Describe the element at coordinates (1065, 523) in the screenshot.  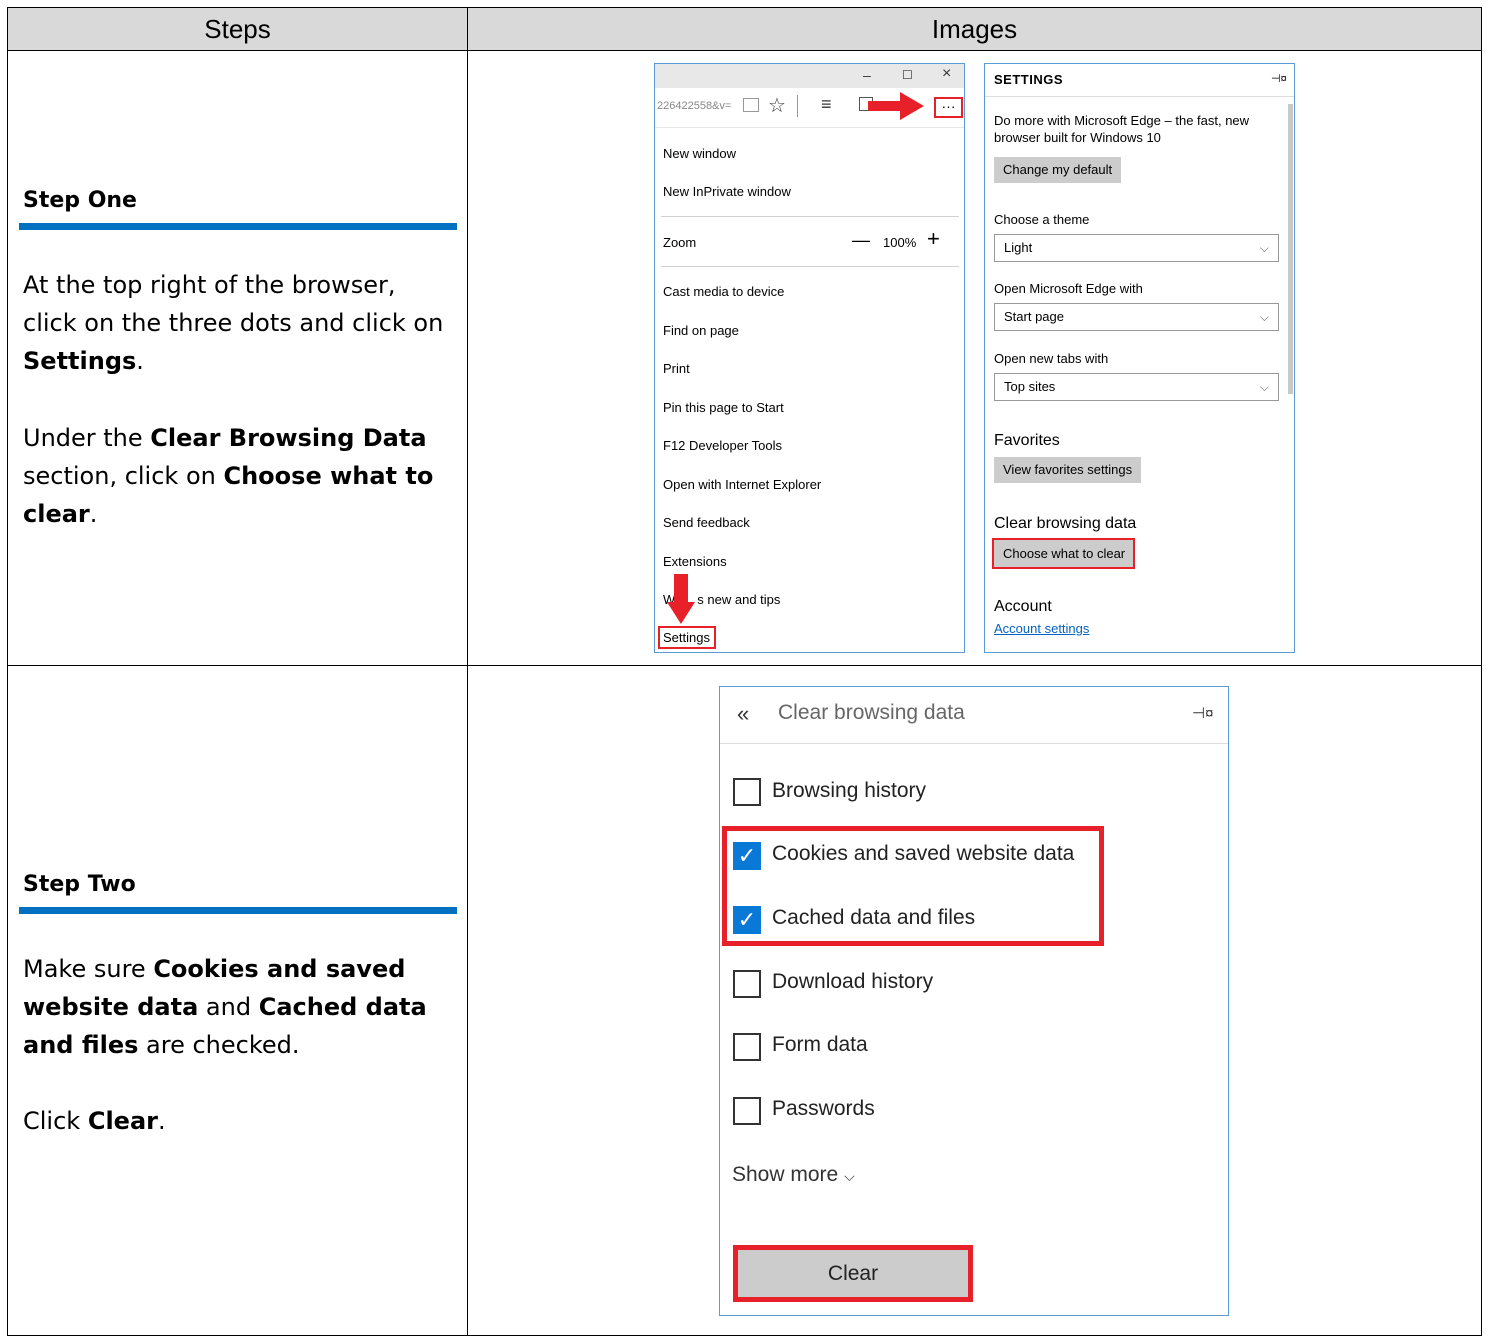
I see `clear-data-heading: Clear browsing data` at that location.